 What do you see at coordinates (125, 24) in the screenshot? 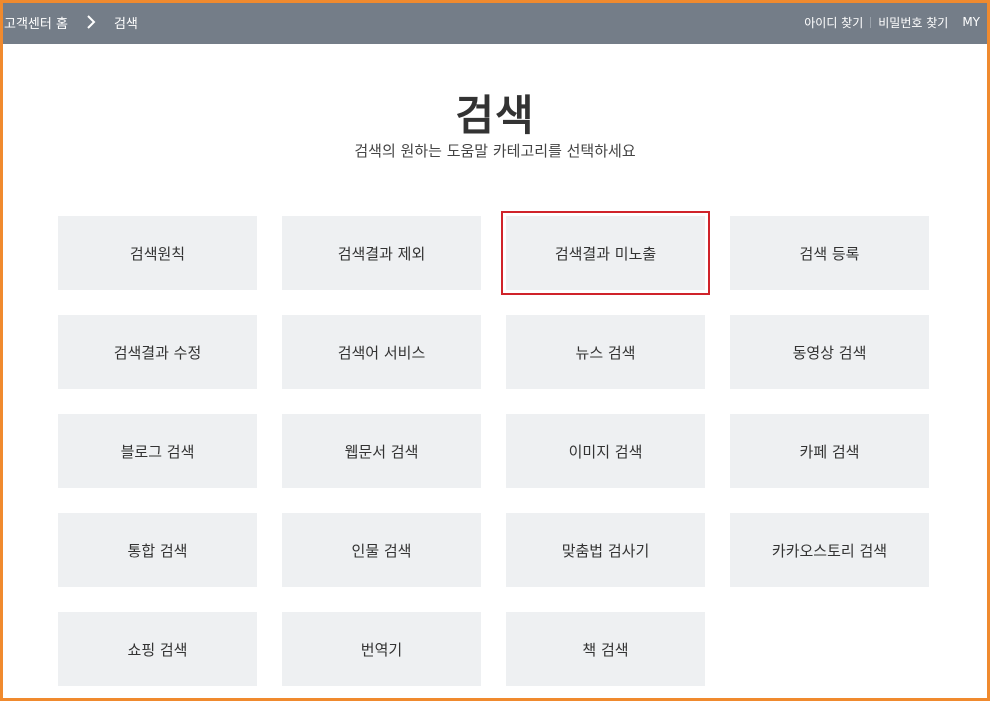
I see `breadcrumb-current: 검색` at bounding box center [125, 24].